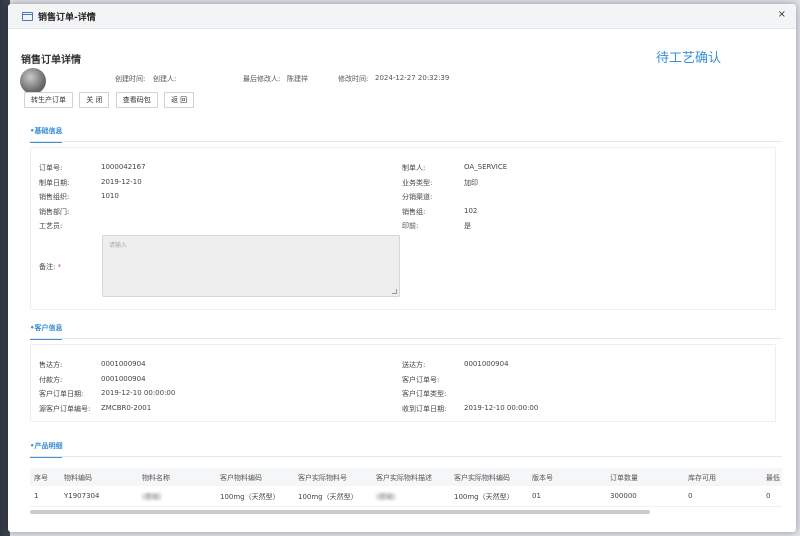 The height and width of the screenshot is (536, 800). Describe the element at coordinates (340, 512) in the screenshot. I see `horizontal-scrollbar` at that location.